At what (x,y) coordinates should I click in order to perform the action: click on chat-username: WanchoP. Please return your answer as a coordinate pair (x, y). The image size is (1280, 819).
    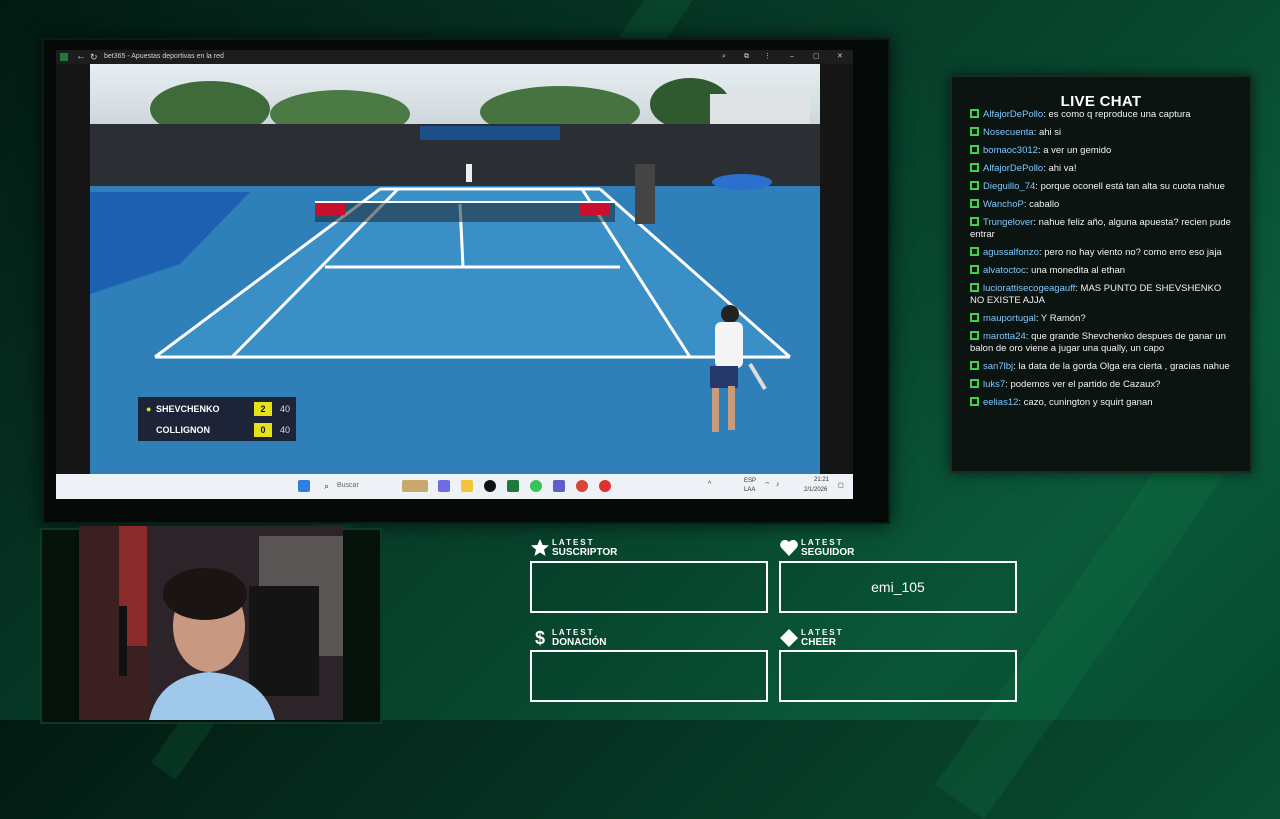
    Looking at the image, I should click on (1003, 204).